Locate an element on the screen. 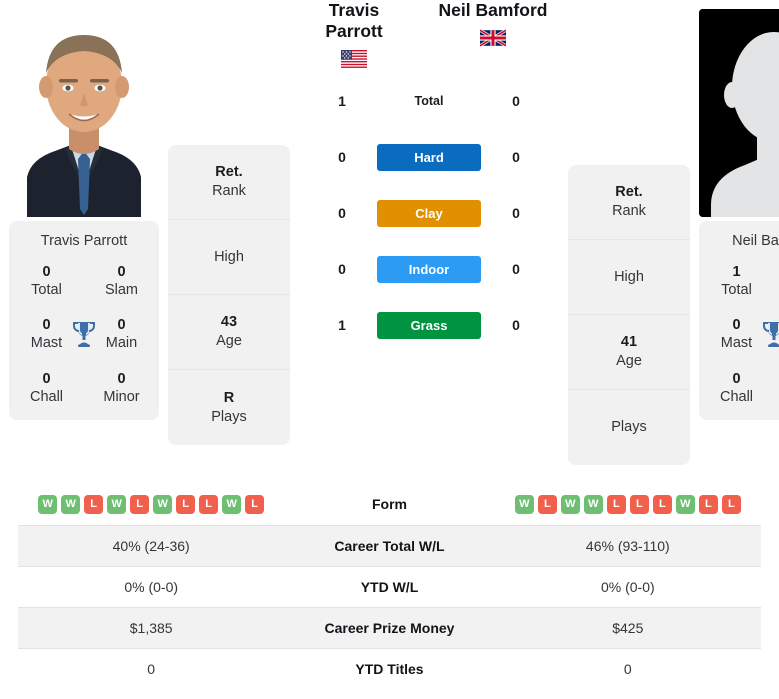 The width and height of the screenshot is (779, 699). titles-cell-total: 1 Total is located at coordinates (736, 281).